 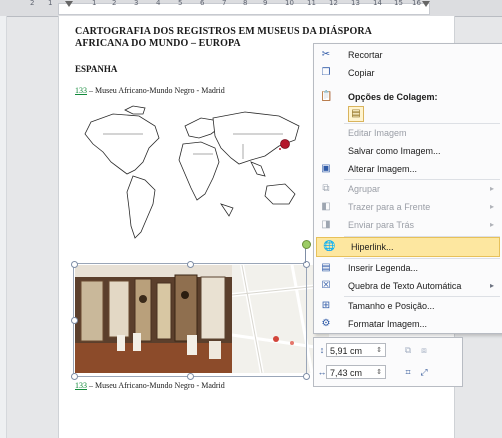 What do you see at coordinates (381, 225) in the screenshot?
I see `menu-item-label: Enviar para Trás` at bounding box center [381, 225].